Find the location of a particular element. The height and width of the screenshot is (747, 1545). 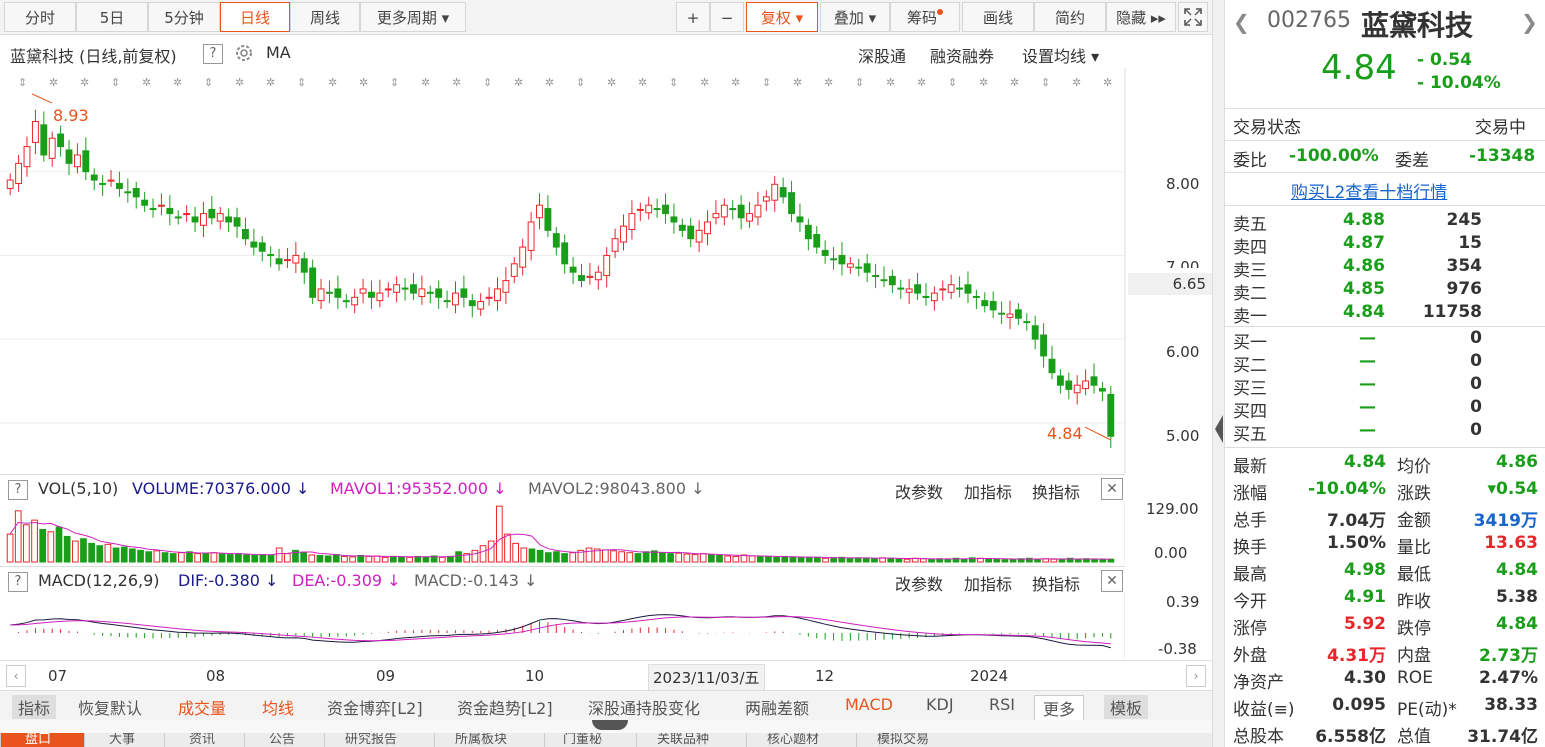

buy-l2-link: 购买L2查看十档行情 is located at coordinates (1369, 190).